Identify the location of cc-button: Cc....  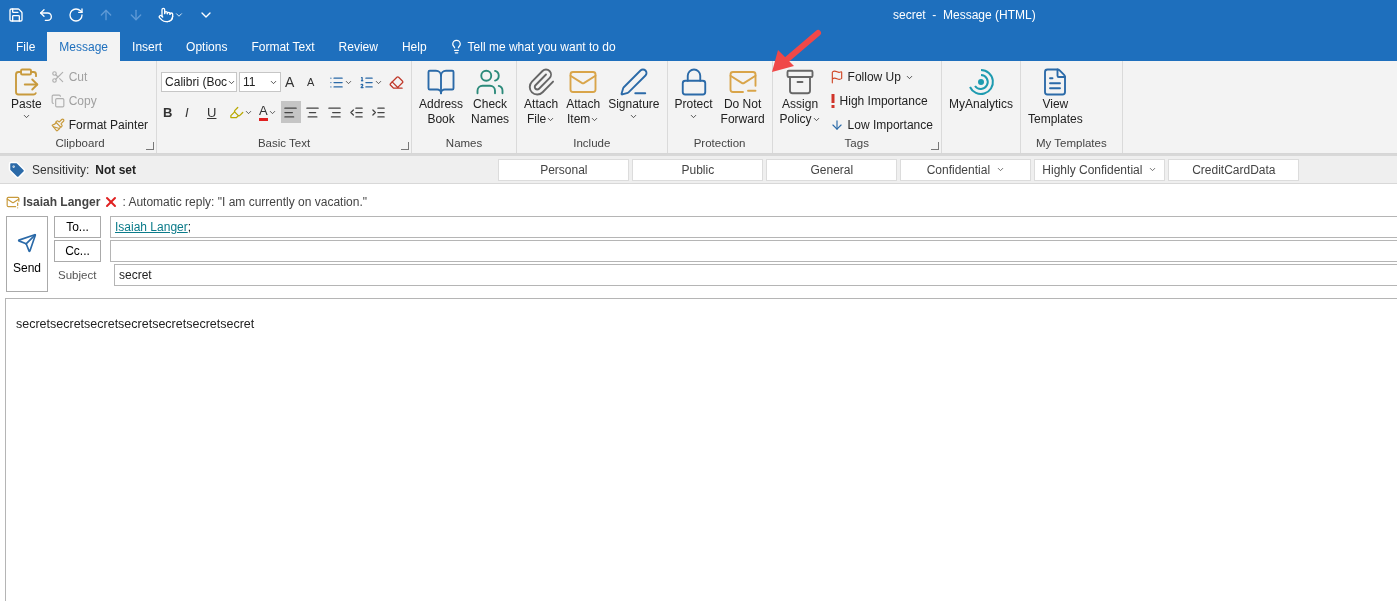
(77, 251).